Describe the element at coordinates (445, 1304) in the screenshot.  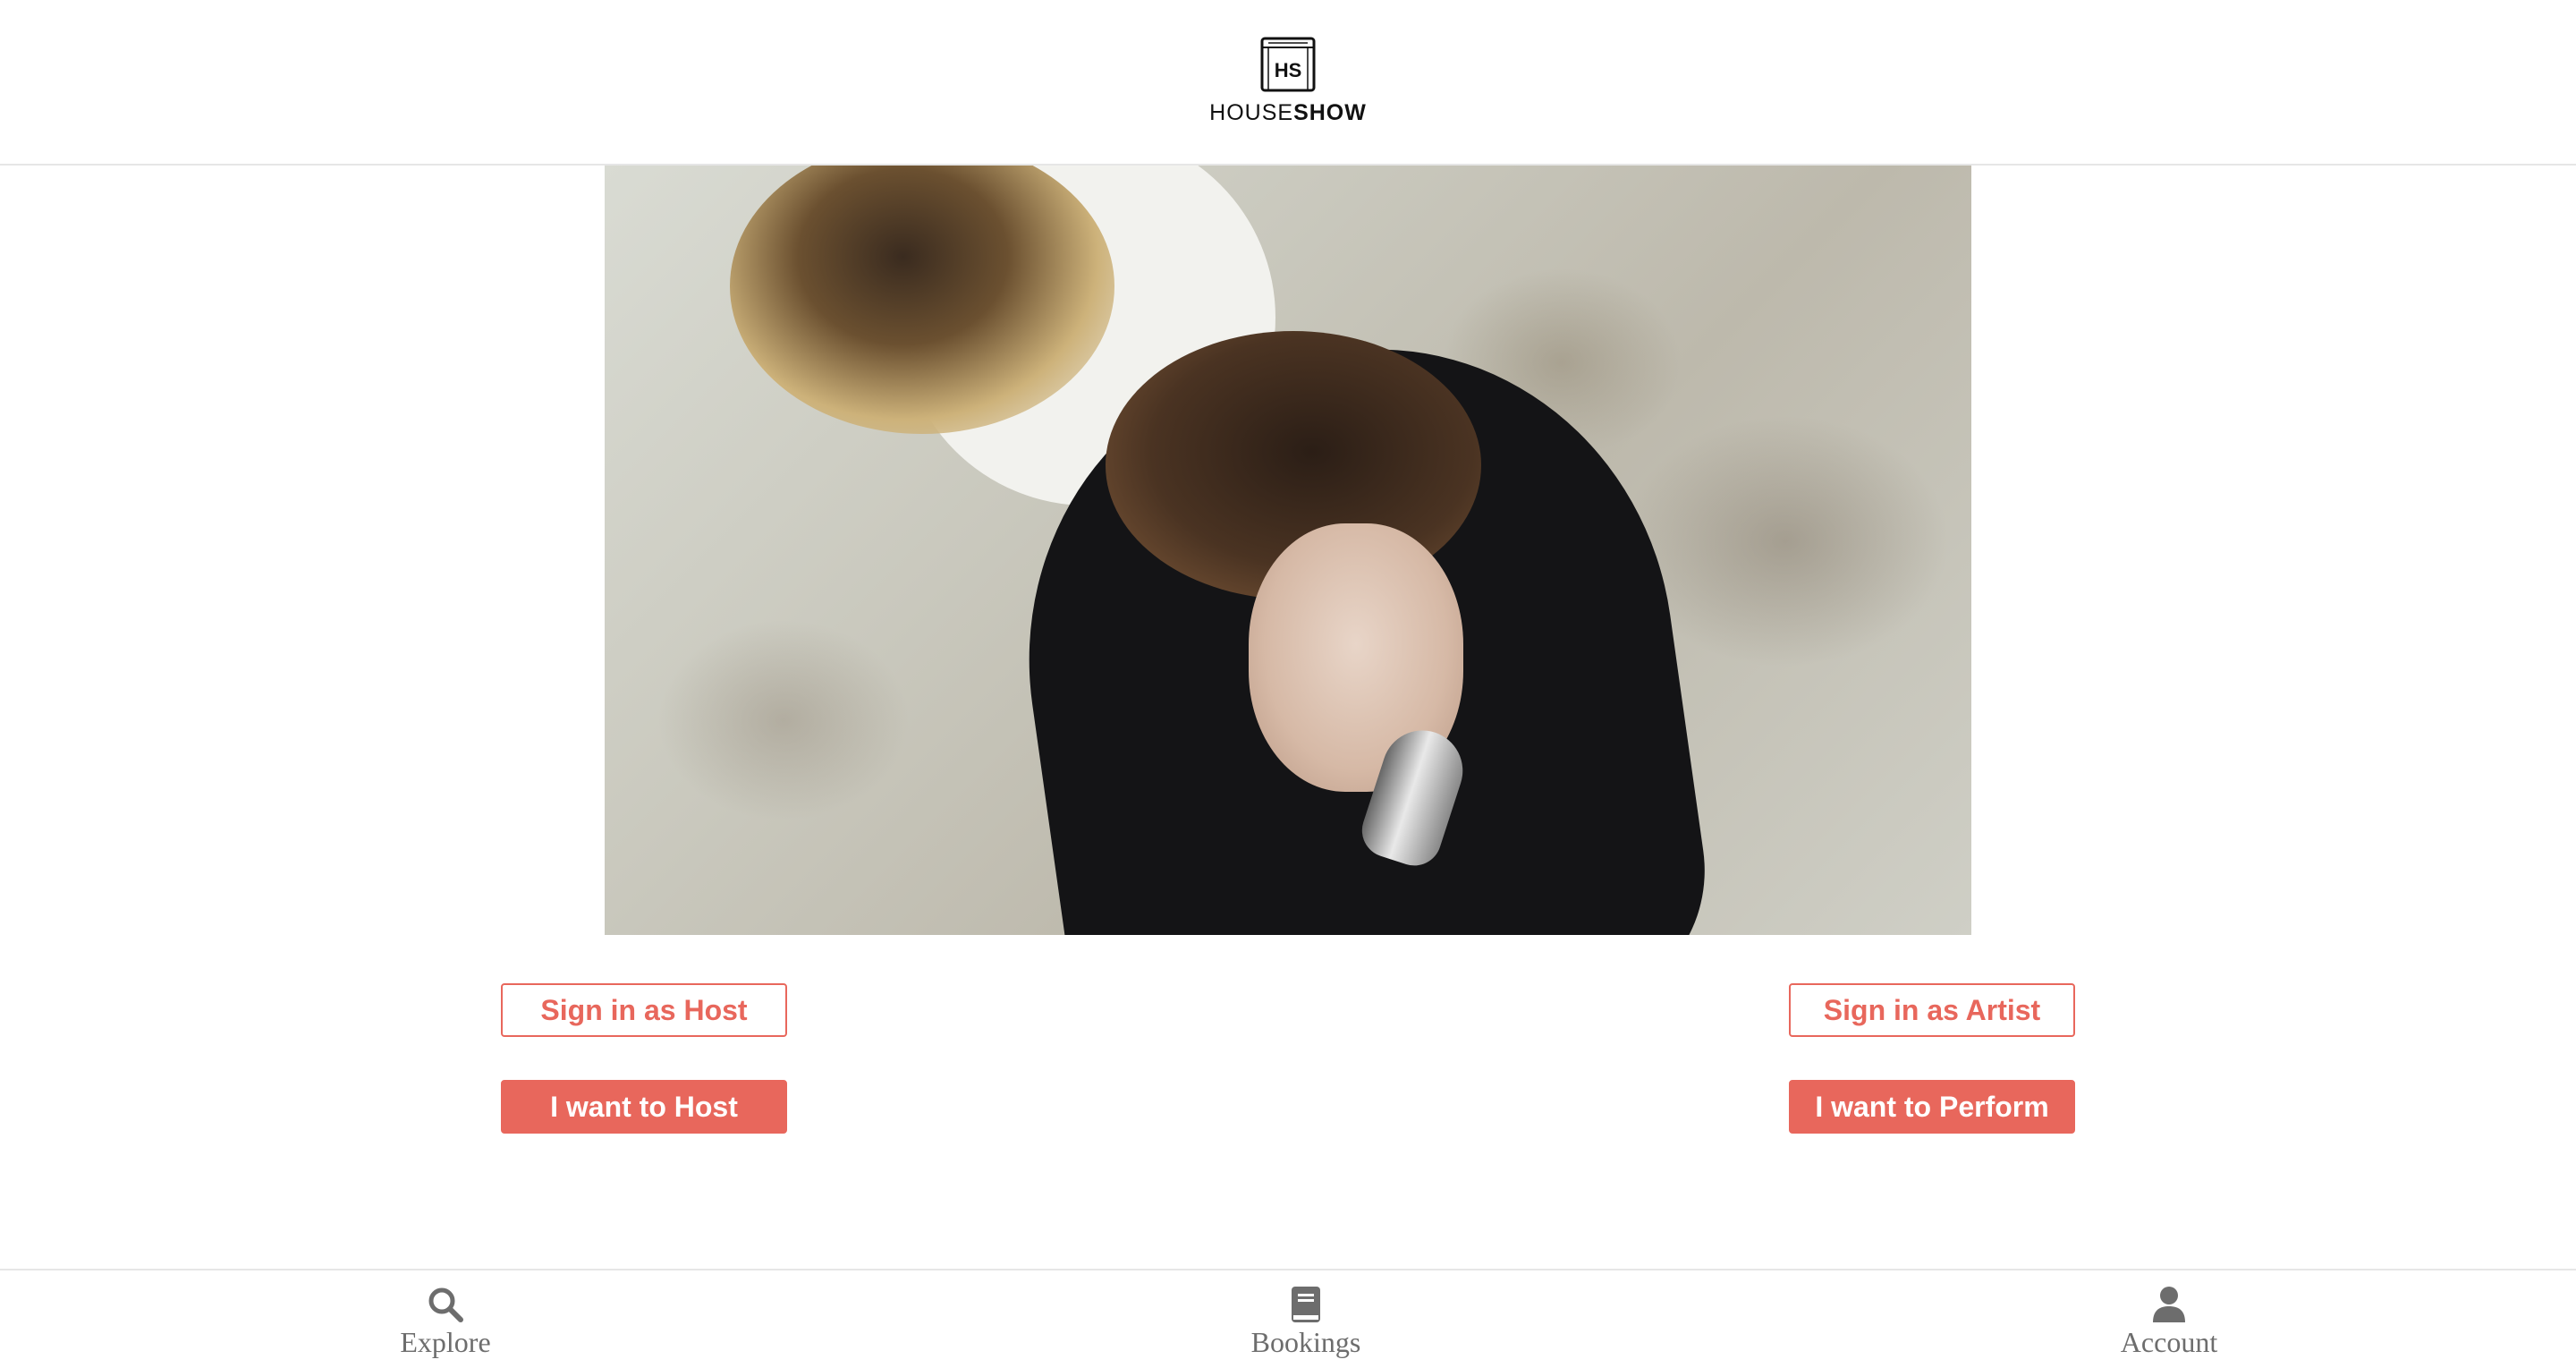
I see `search-icon` at that location.